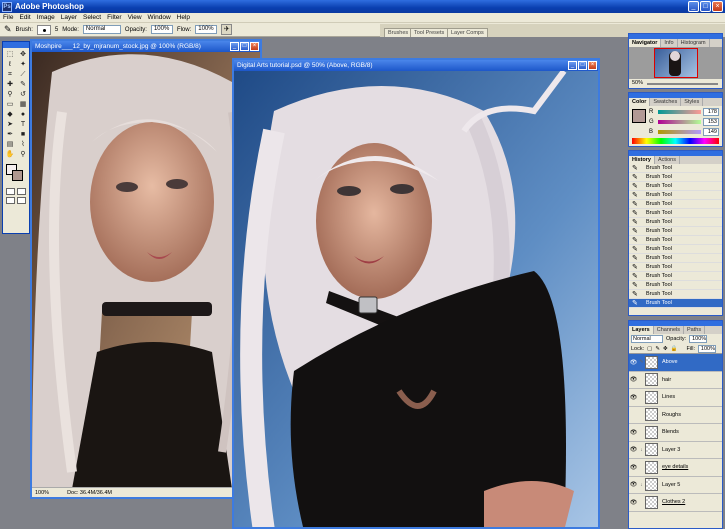  I want to click on reference-maximize-button: □, so click(244, 46).